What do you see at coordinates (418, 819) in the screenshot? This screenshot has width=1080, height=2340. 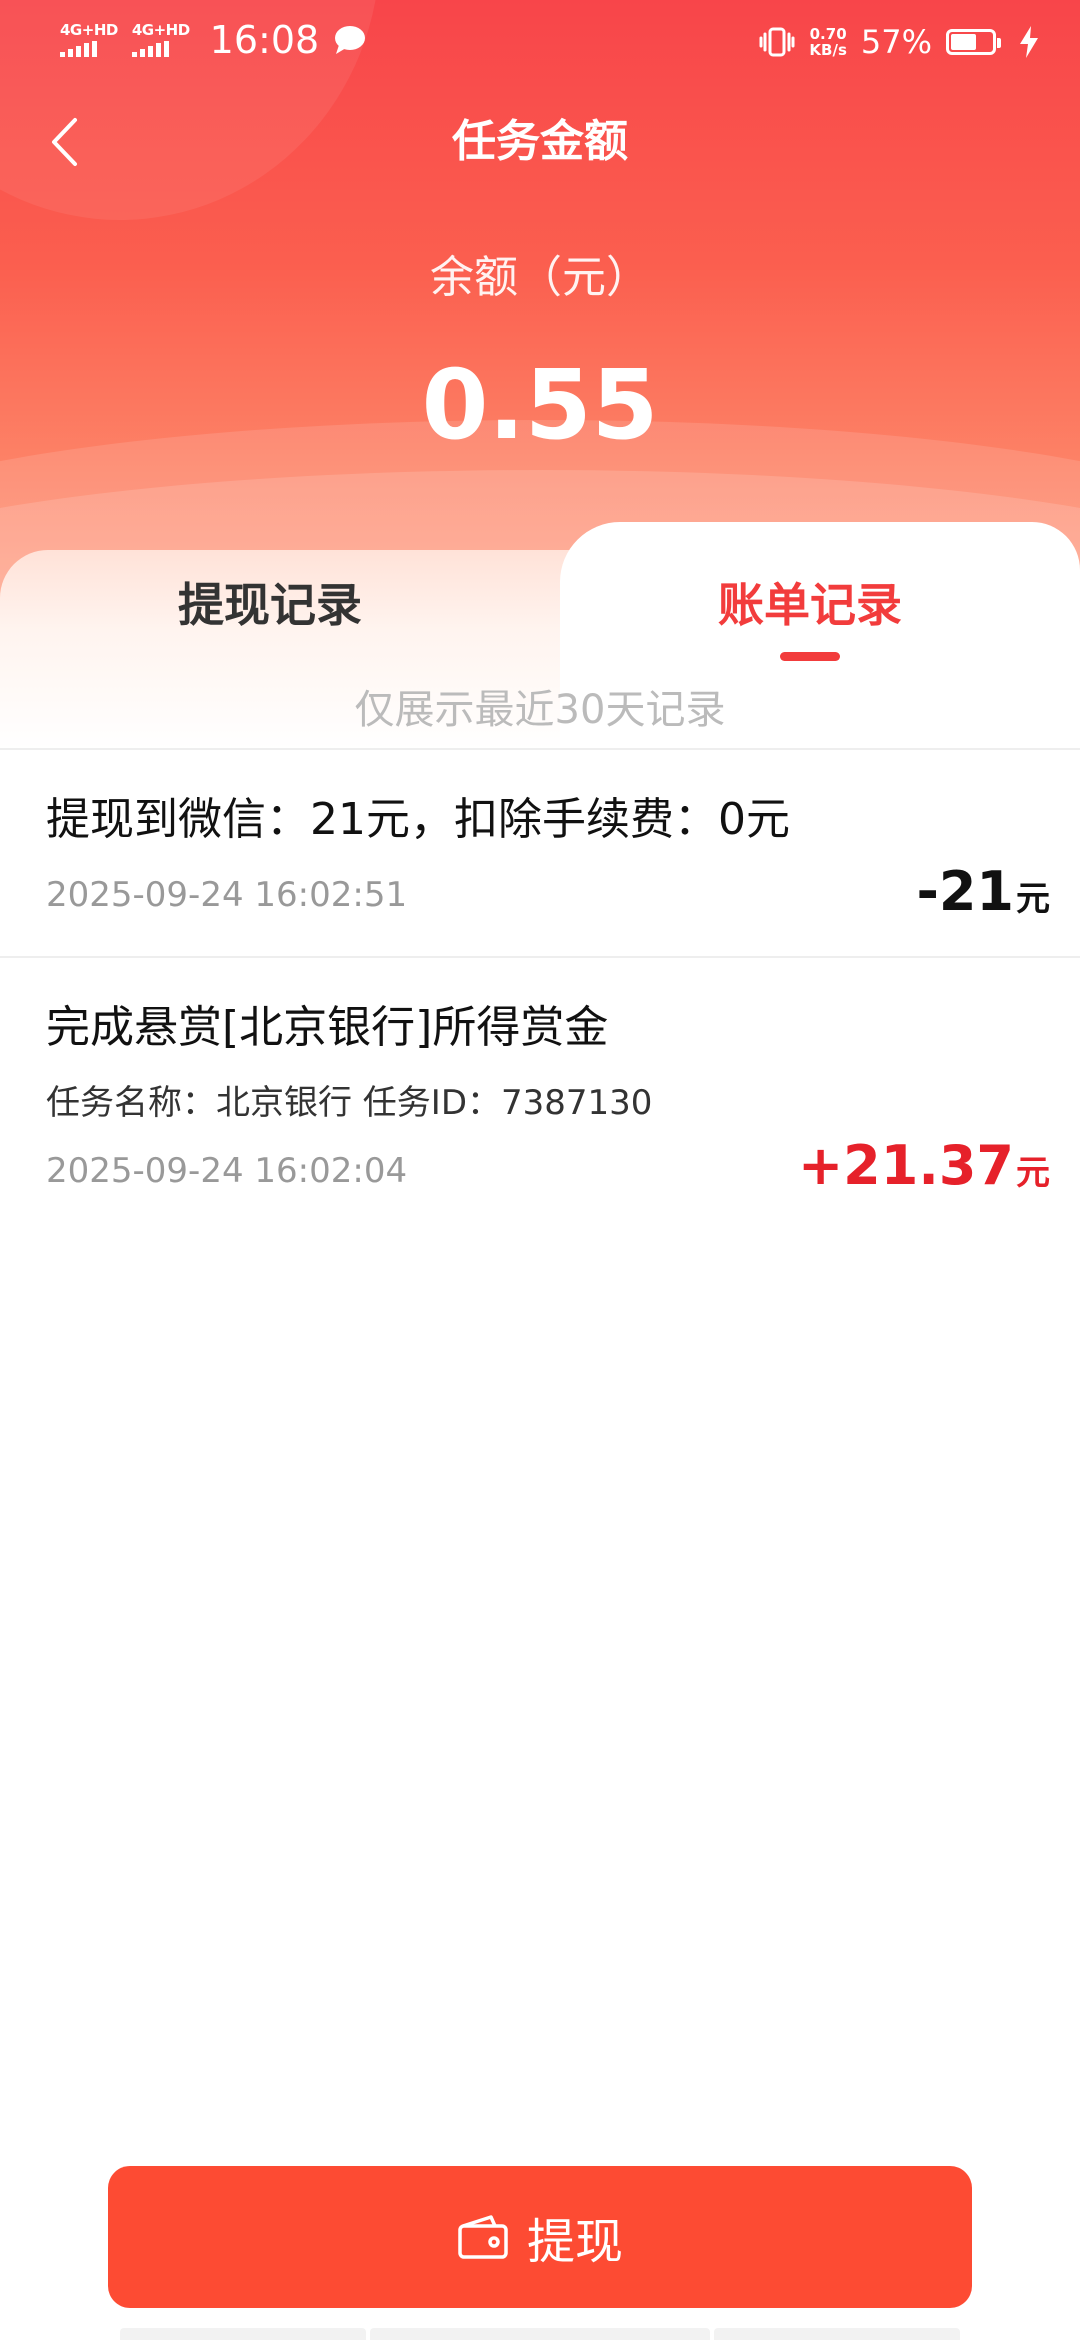 I see `record-title: 提现到微信：21元，扣除手续费：0元` at bounding box center [418, 819].